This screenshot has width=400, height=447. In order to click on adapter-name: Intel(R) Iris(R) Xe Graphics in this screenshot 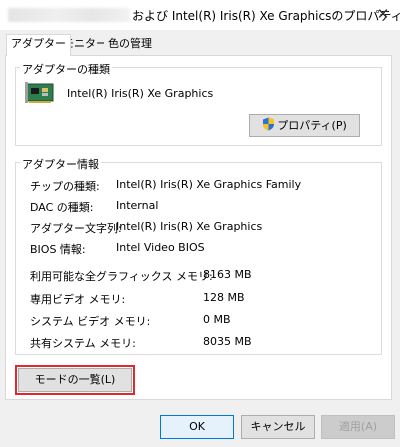, I will do `click(140, 93)`.